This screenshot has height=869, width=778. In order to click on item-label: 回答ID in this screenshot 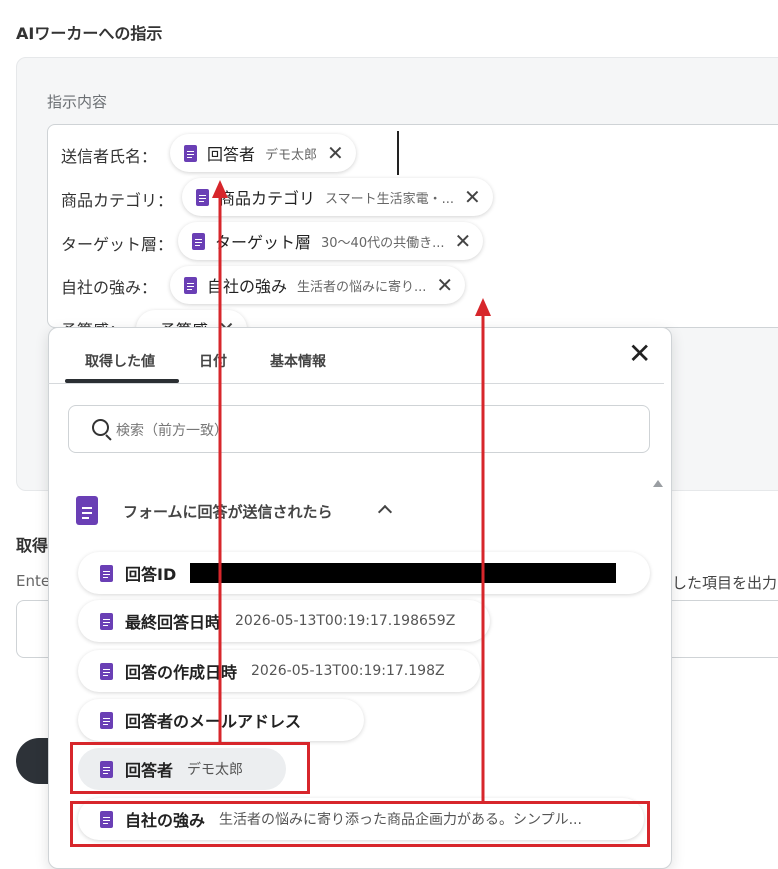, I will do `click(151, 574)`.